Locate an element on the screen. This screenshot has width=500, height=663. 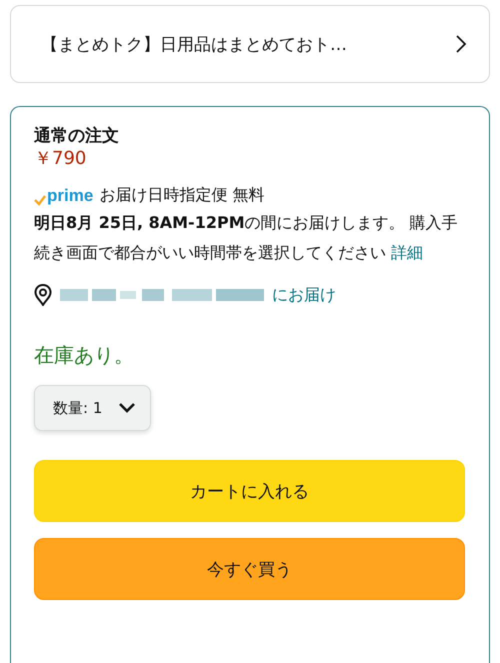
delivery-service: お届け日時指定便 無料 is located at coordinates (181, 195).